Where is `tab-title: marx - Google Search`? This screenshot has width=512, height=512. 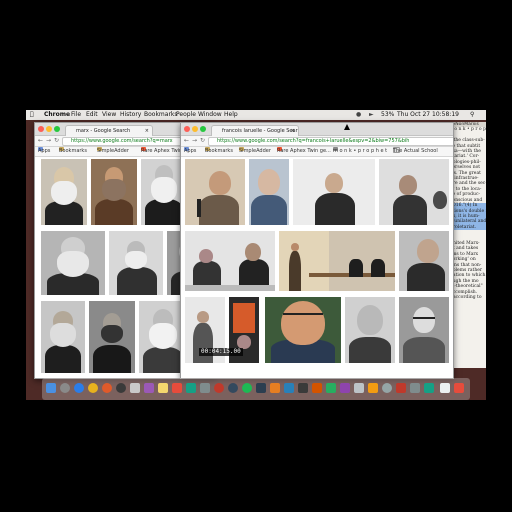 tab-title: marx - Google Search is located at coordinates (103, 131).